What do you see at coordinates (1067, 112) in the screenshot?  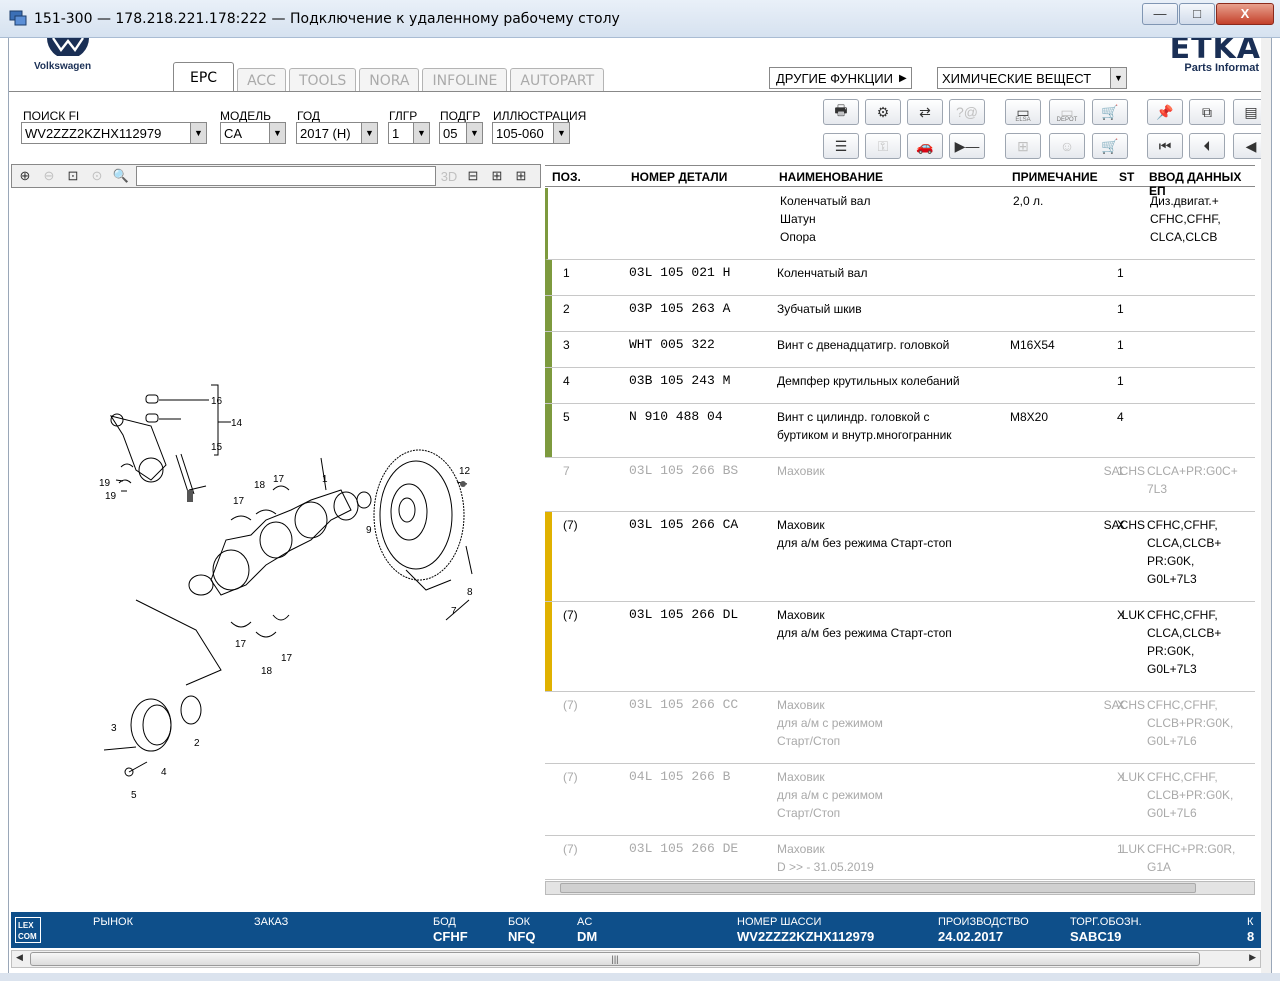 I see `depot-button: ▭ DEPOT` at bounding box center [1067, 112].